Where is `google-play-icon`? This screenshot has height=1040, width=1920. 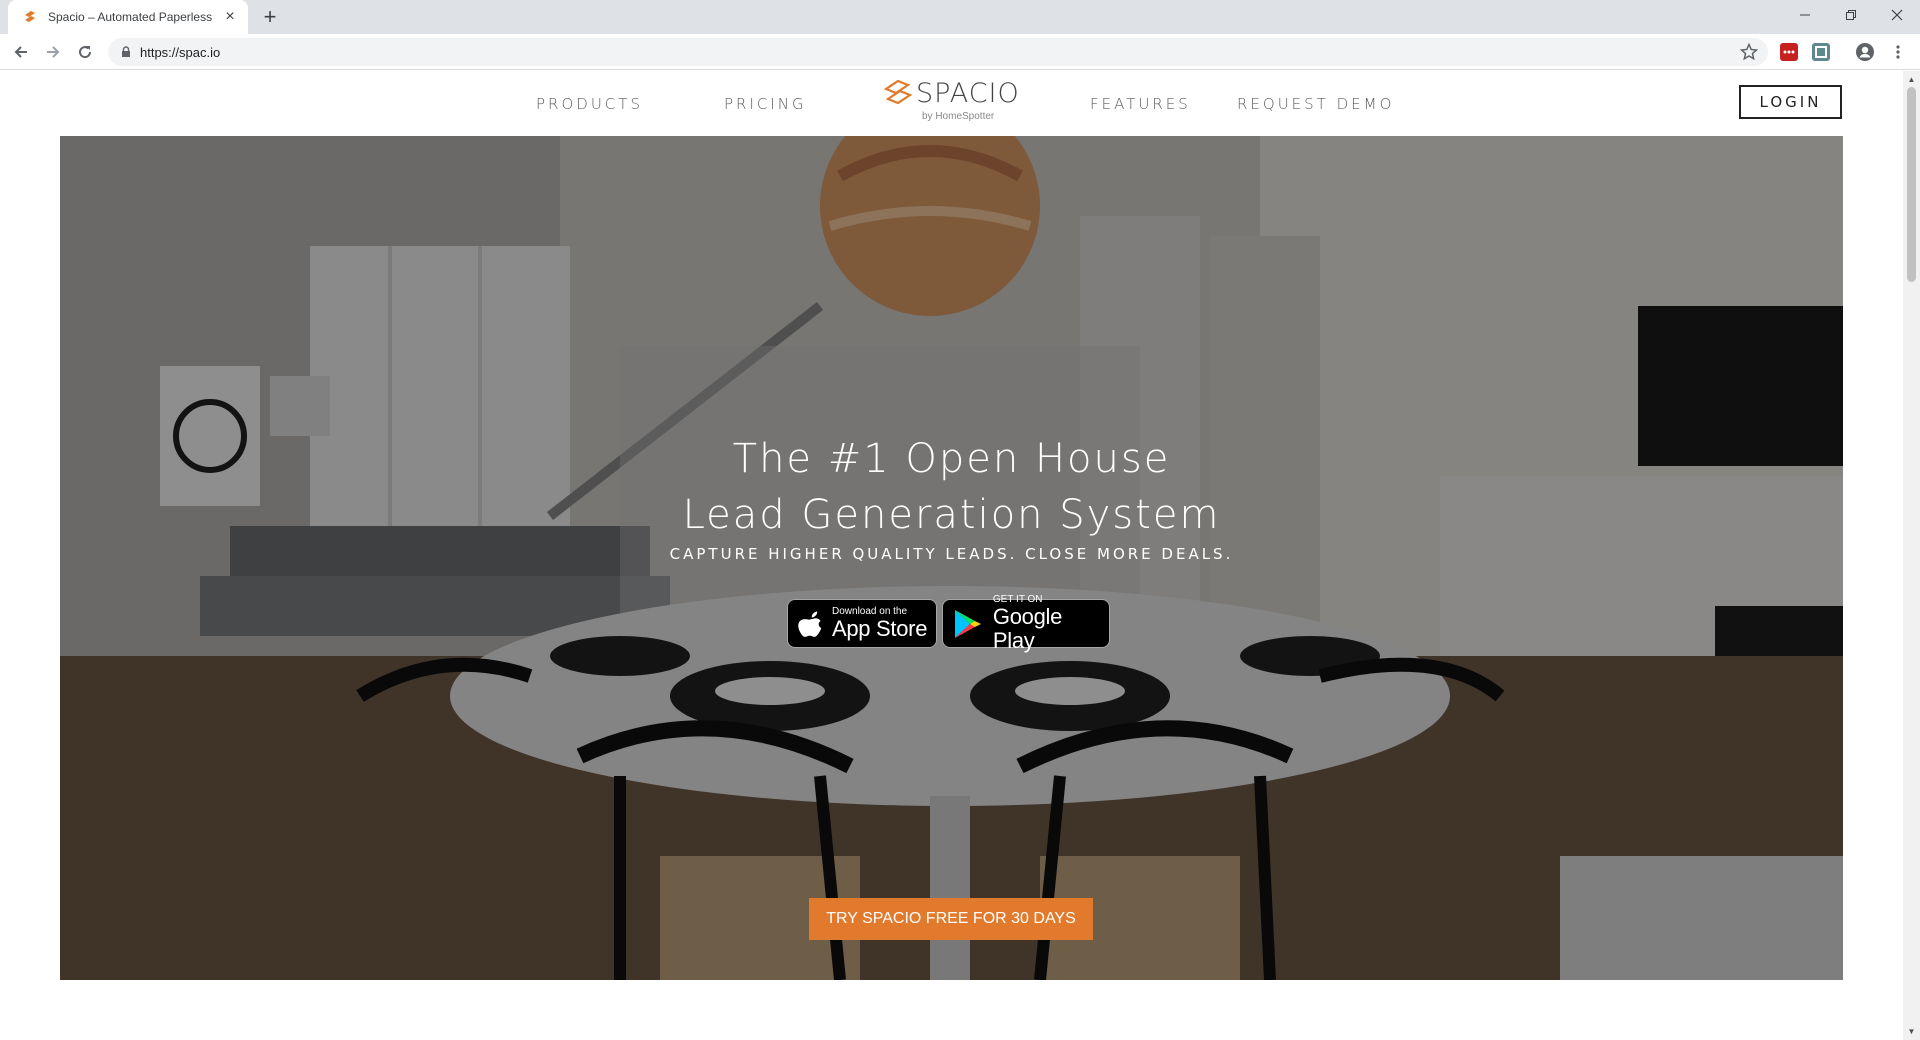 google-play-icon is located at coordinates (967, 623).